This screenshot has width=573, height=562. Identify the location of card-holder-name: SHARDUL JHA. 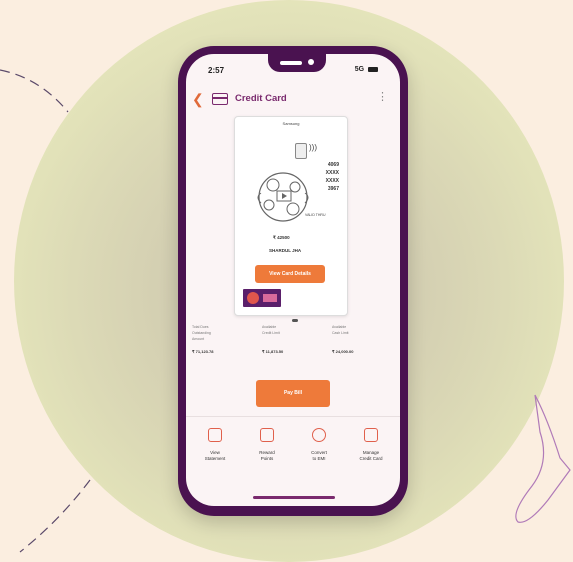
(285, 250).